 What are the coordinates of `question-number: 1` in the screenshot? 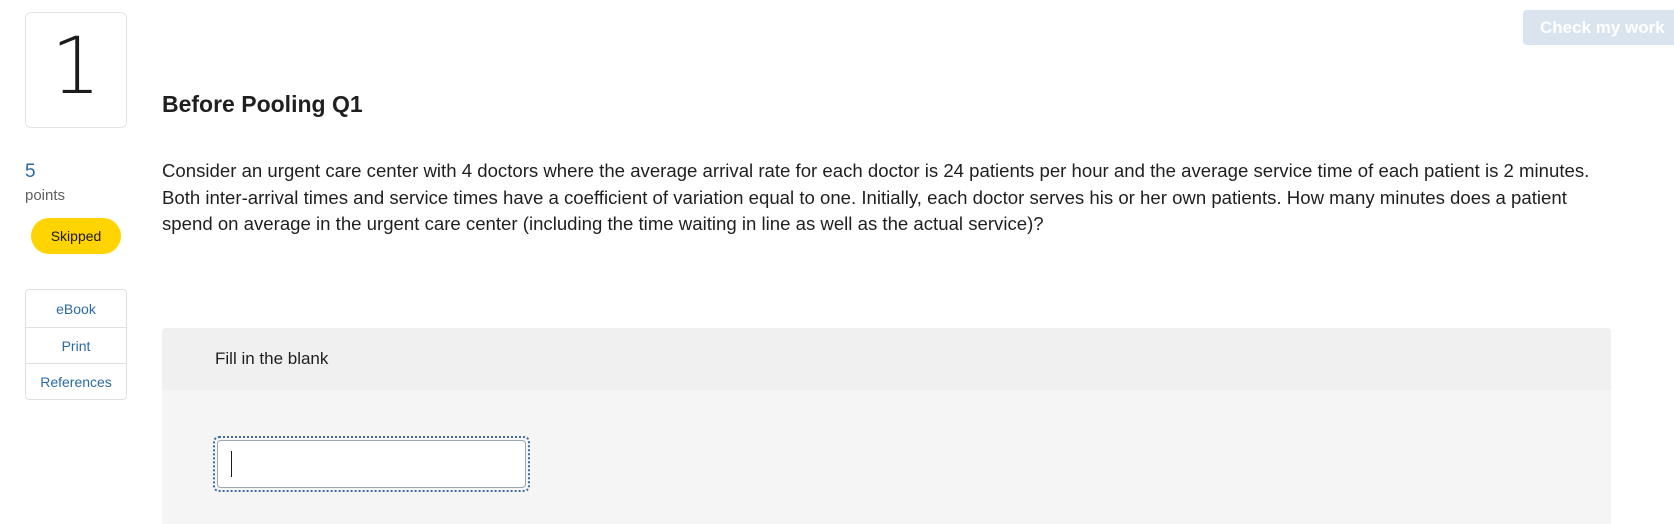 It's located at (76, 67).